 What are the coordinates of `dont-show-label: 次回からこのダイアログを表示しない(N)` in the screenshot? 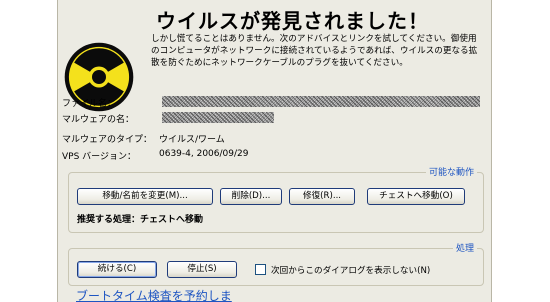 It's located at (350, 270).